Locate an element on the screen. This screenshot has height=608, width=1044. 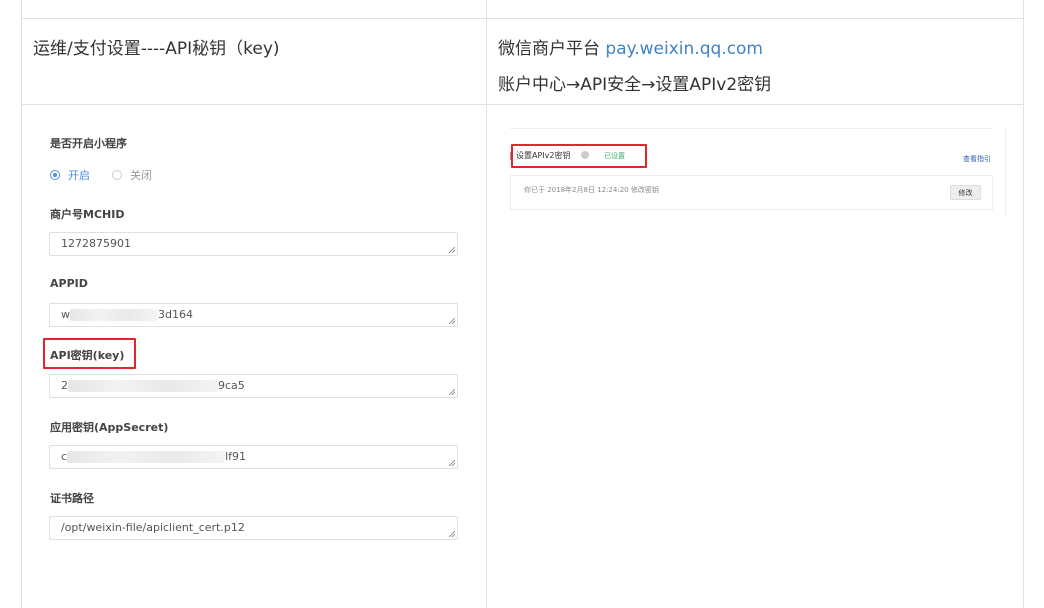
appid-label: APPID is located at coordinates (69, 283).